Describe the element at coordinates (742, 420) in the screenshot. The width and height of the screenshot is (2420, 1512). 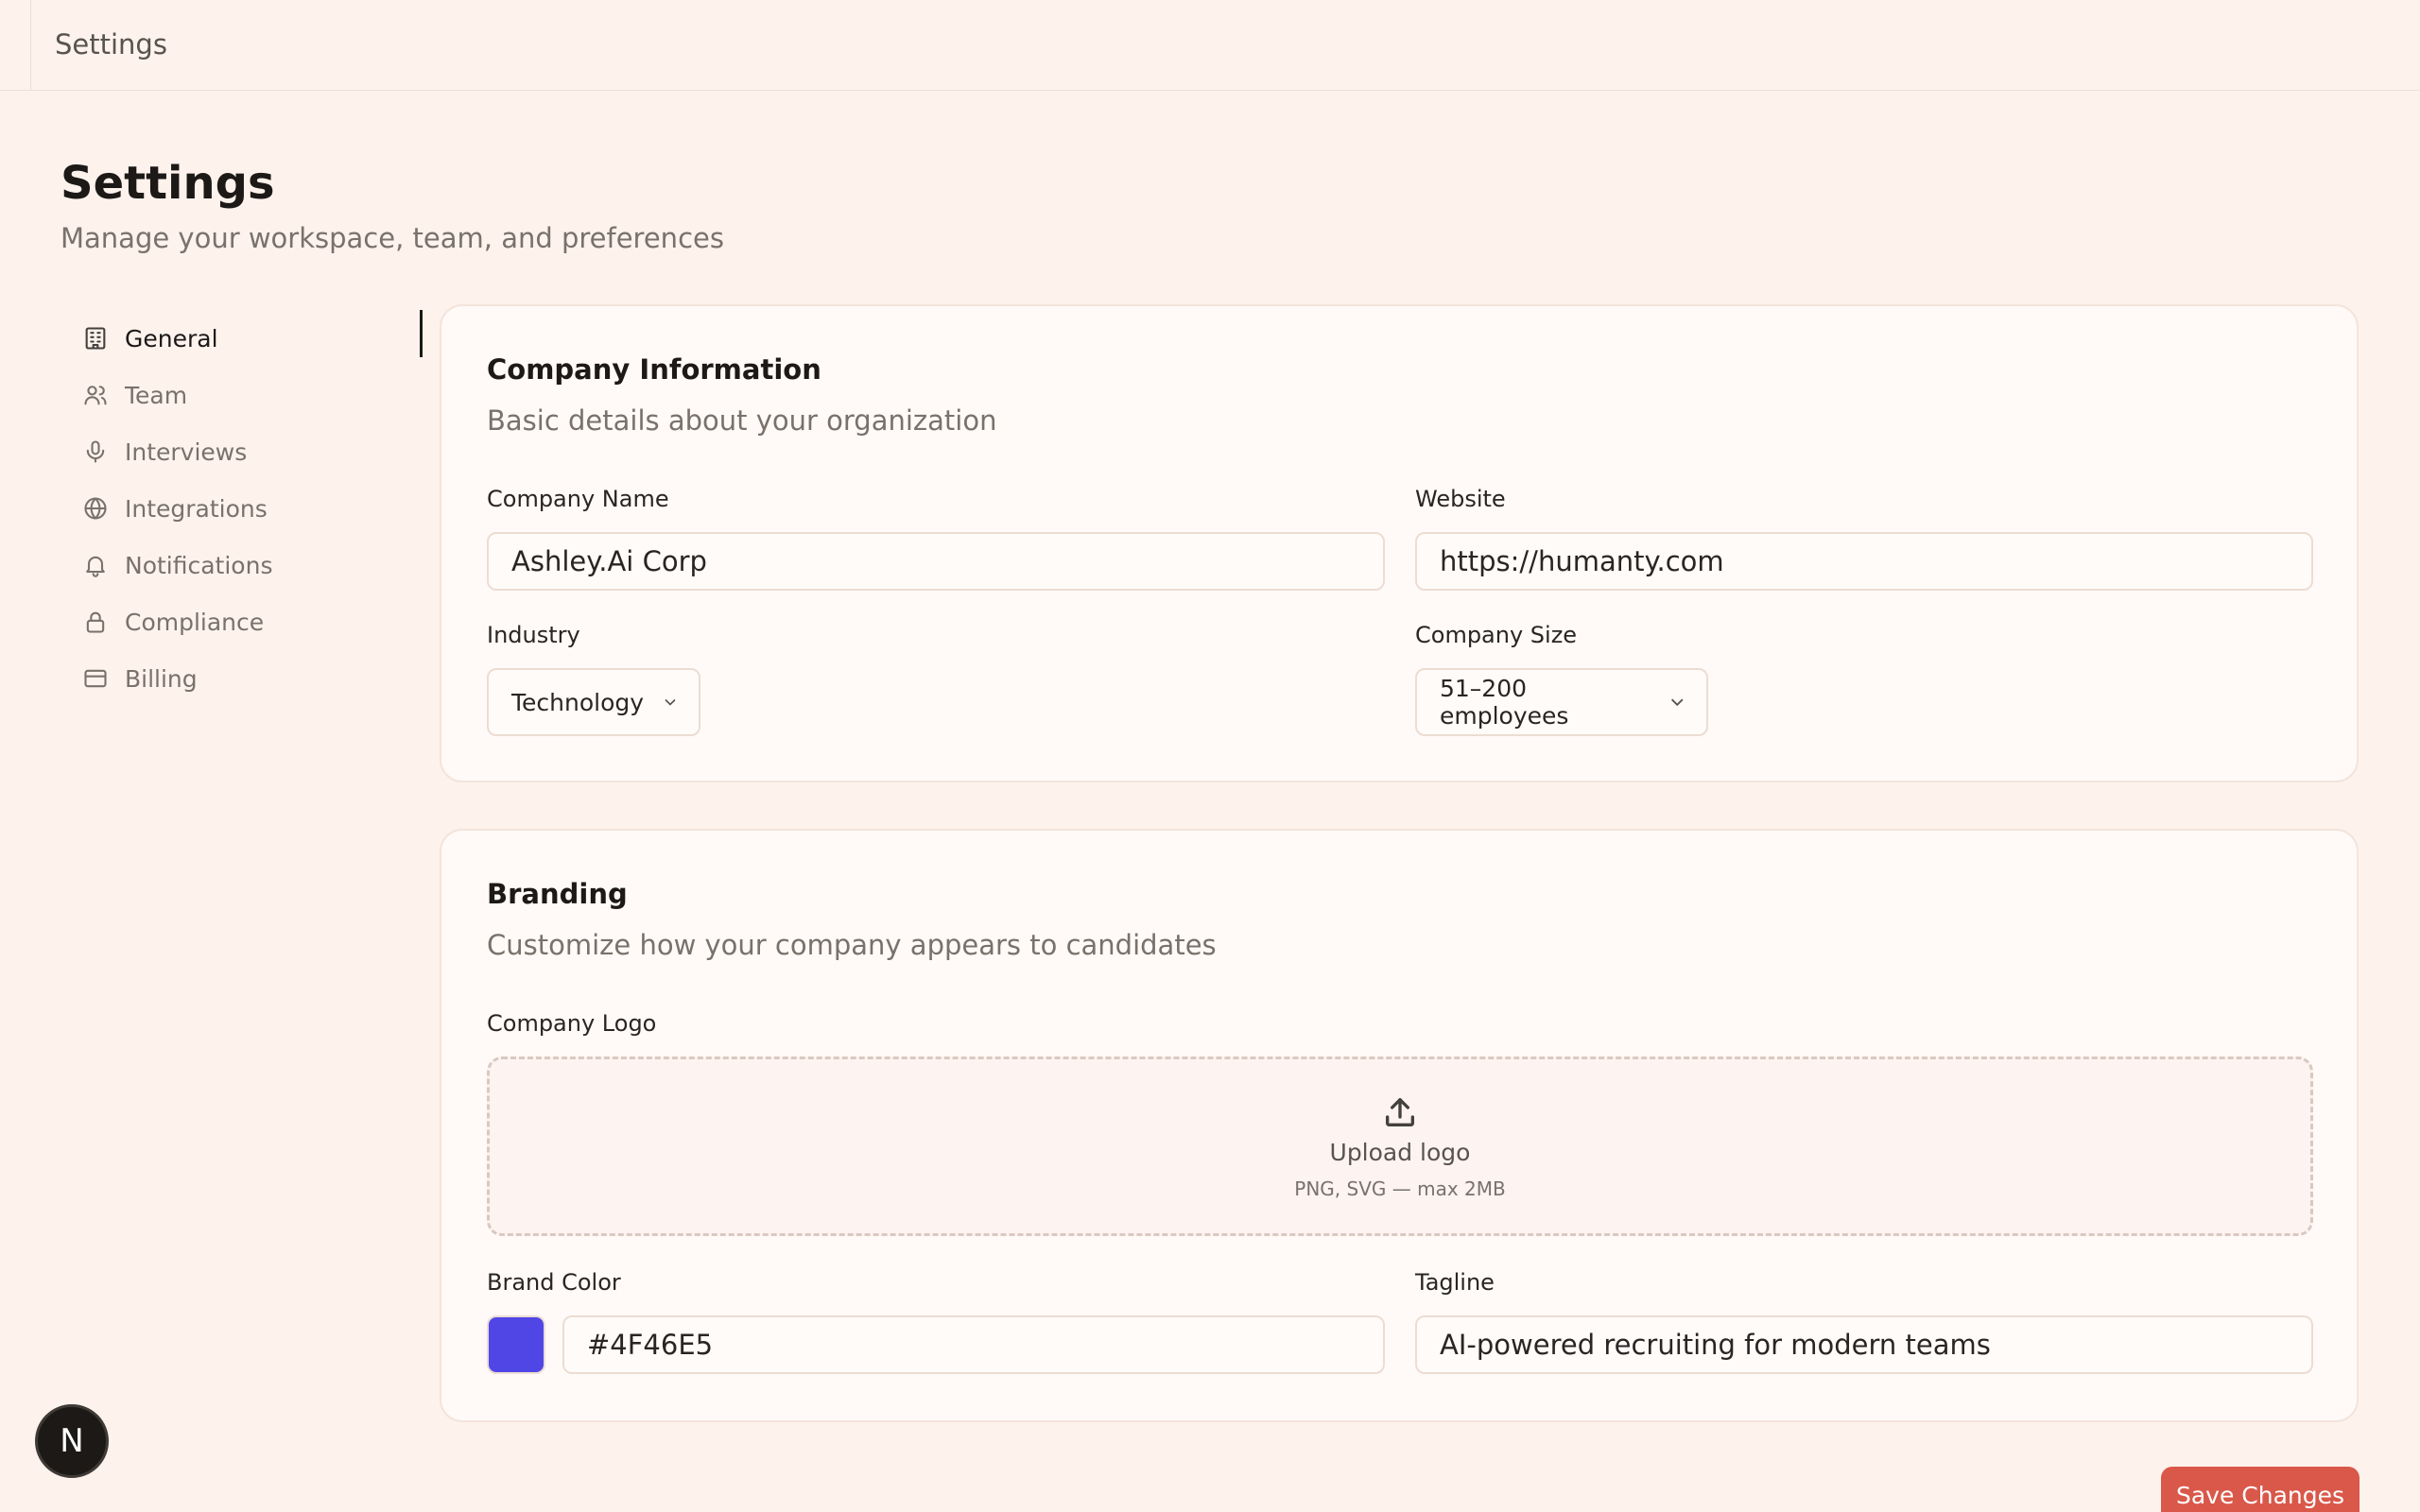
I see `card-subtitle: Basic details about your organization` at that location.